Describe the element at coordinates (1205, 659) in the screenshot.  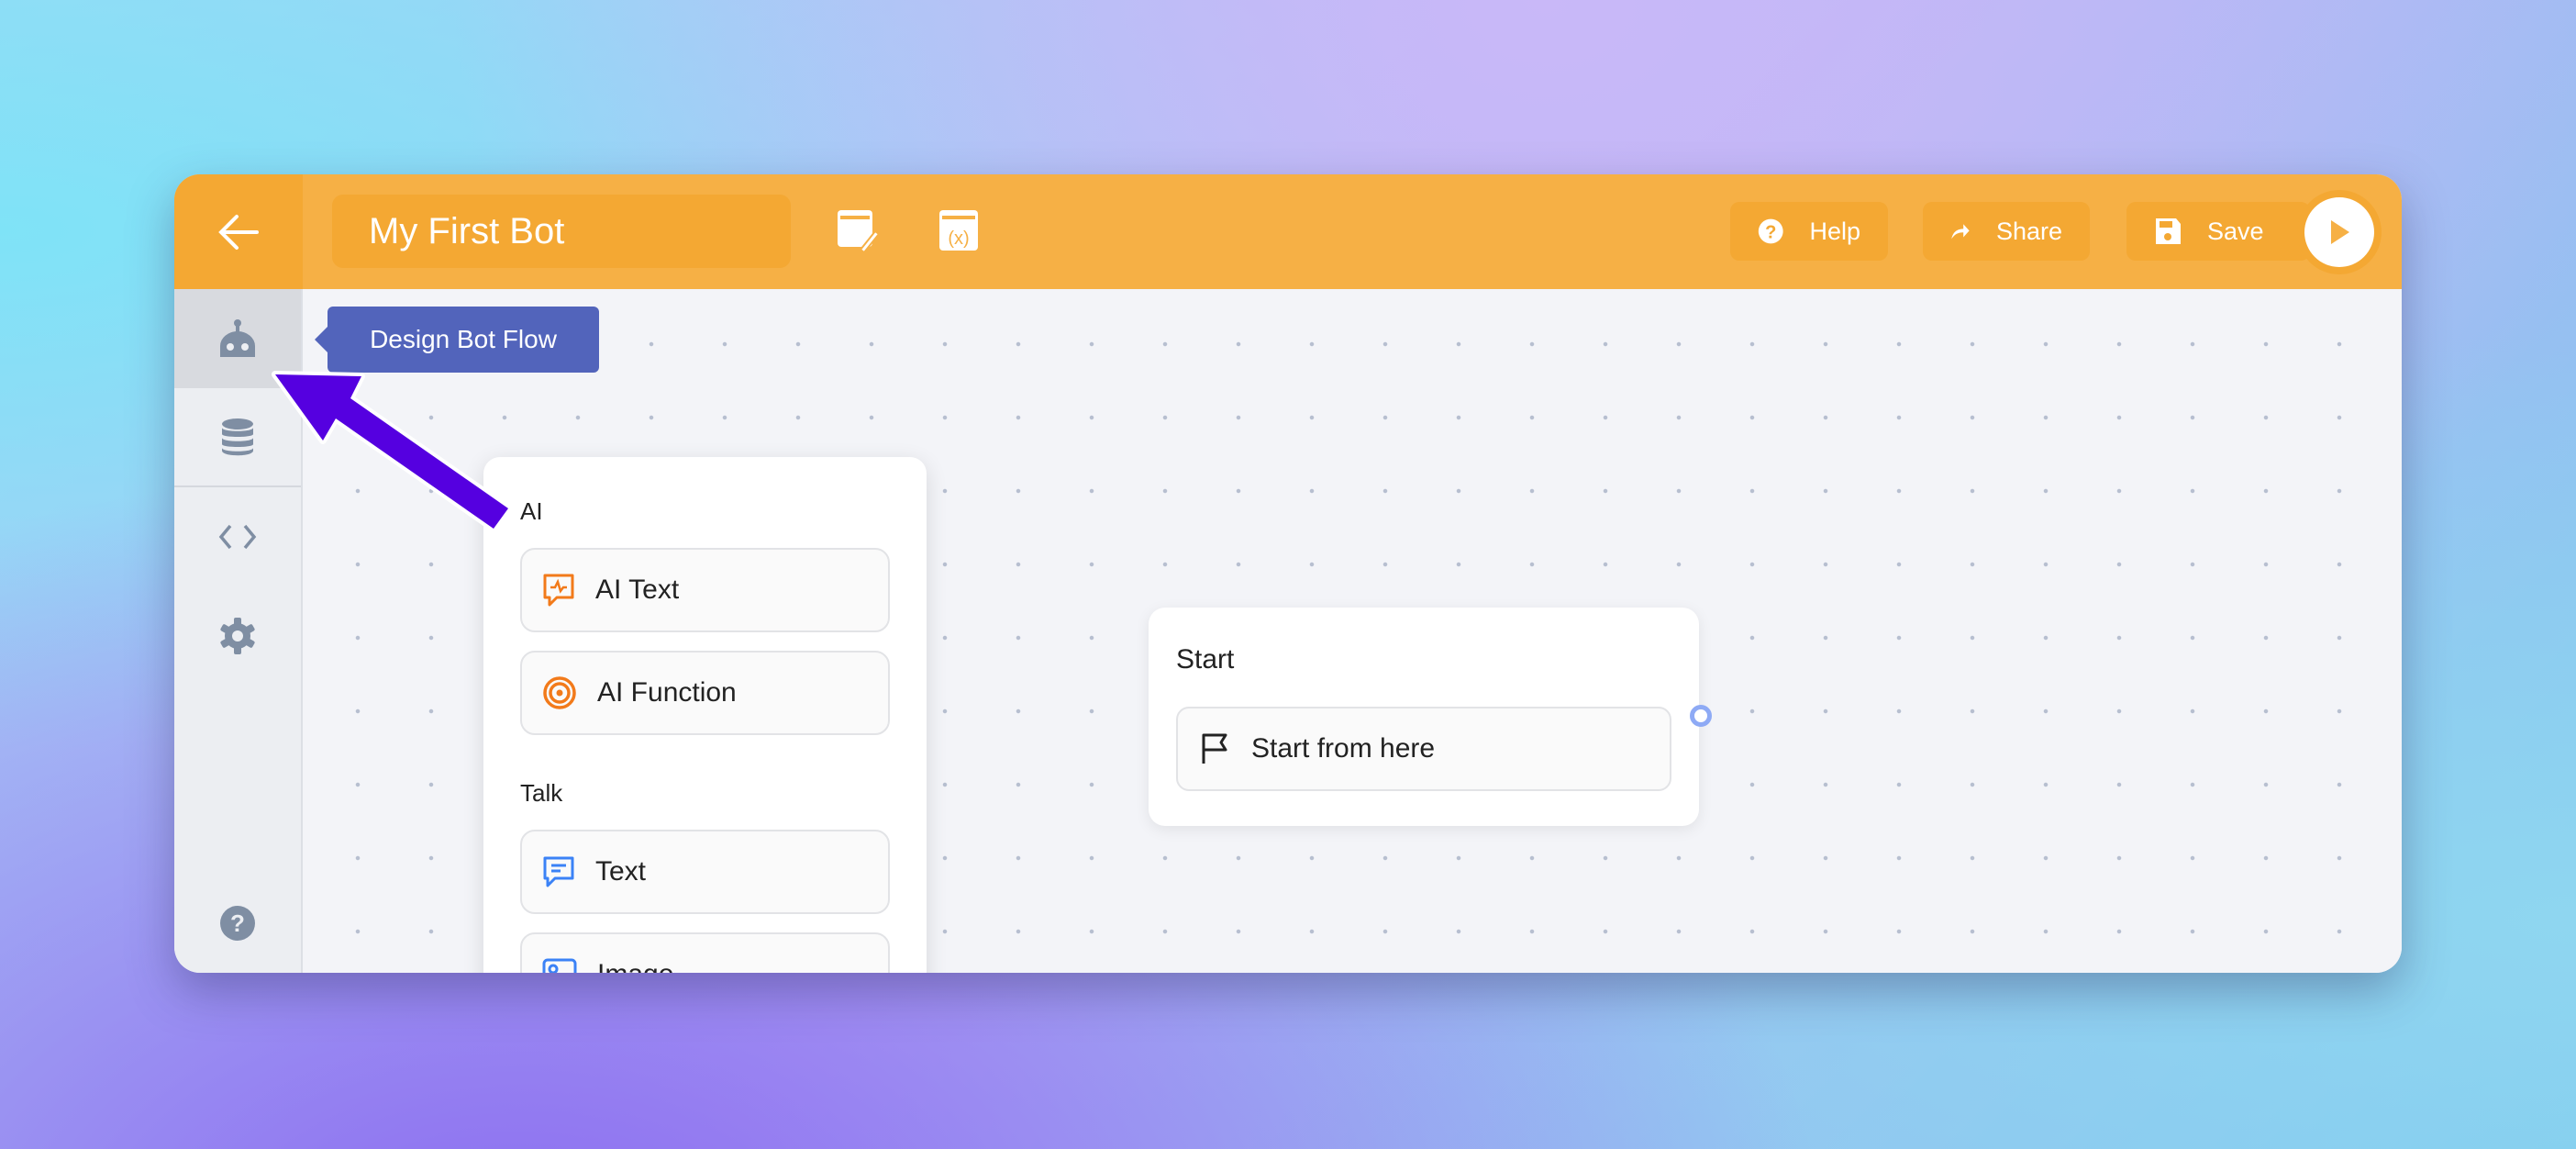
I see `start-node-title: Start` at that location.